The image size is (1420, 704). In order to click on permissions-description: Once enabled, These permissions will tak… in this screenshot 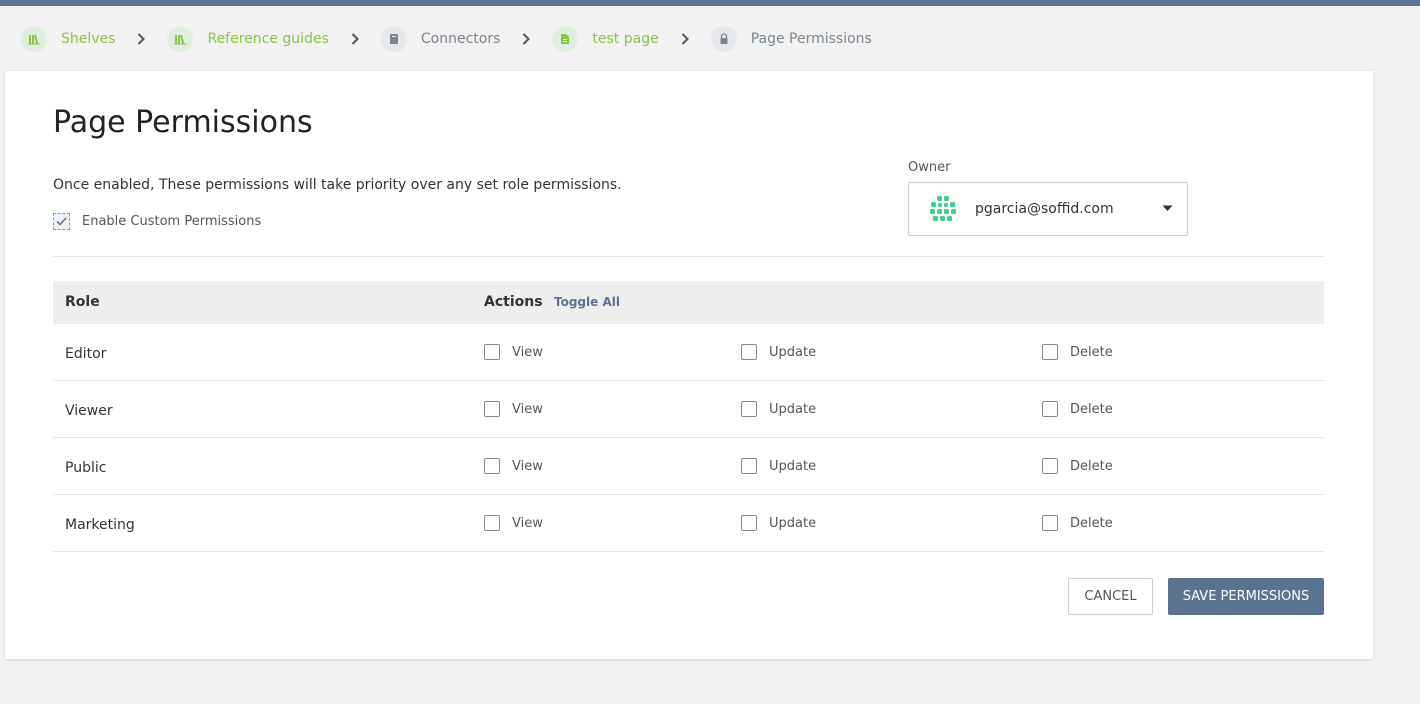, I will do `click(337, 185)`.